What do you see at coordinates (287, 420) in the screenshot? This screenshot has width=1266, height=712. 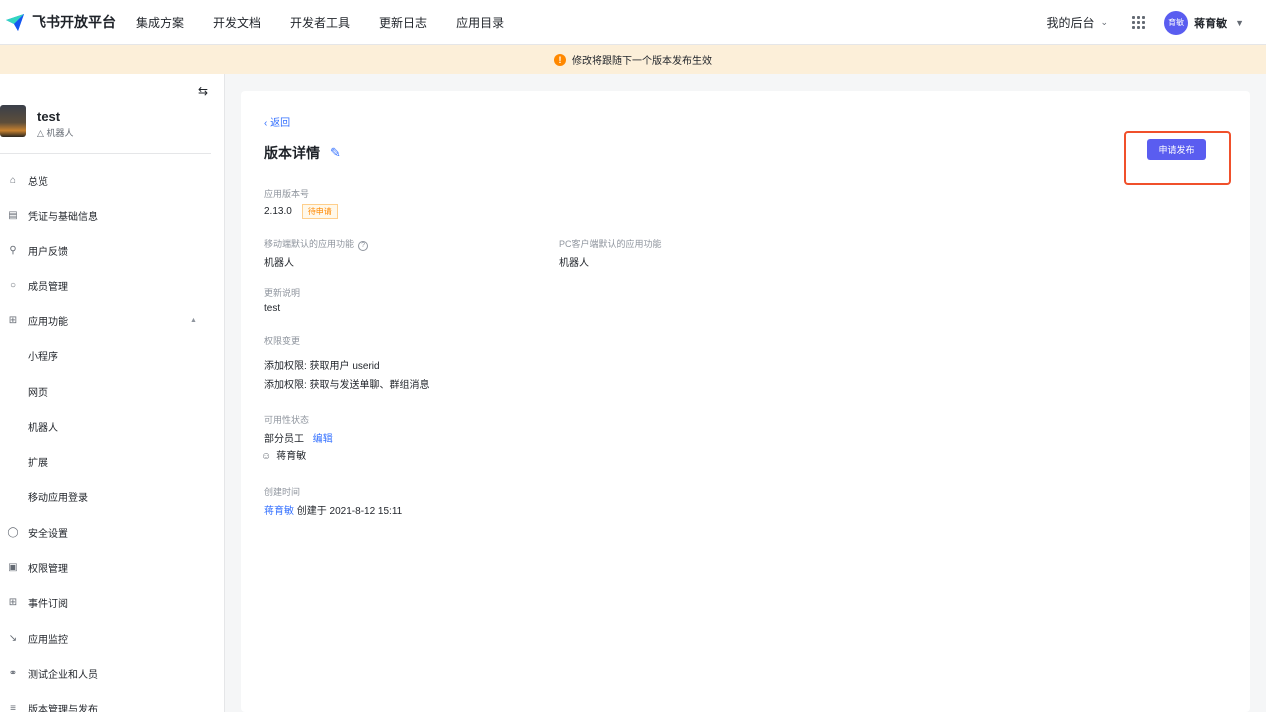 I see `availability-label: 可用性状态` at bounding box center [287, 420].